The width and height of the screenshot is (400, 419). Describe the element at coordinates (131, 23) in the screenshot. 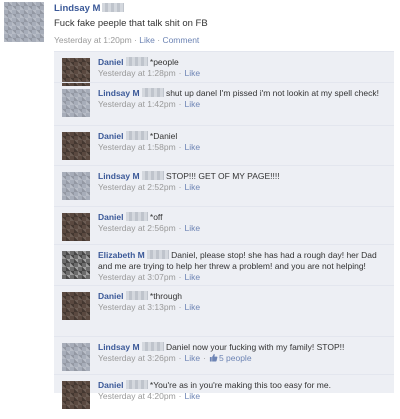

I see `post-message: Fuck fake peeple that talk shit on FB` at that location.